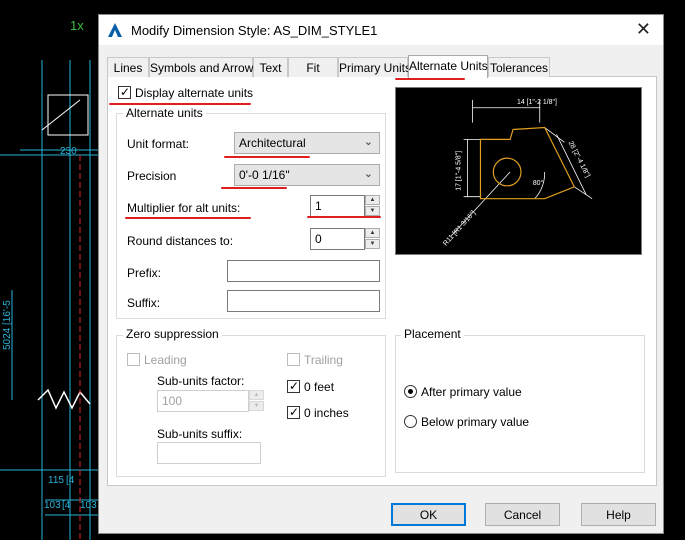 The image size is (685, 540). I want to click on precision-label: Precision, so click(152, 176).